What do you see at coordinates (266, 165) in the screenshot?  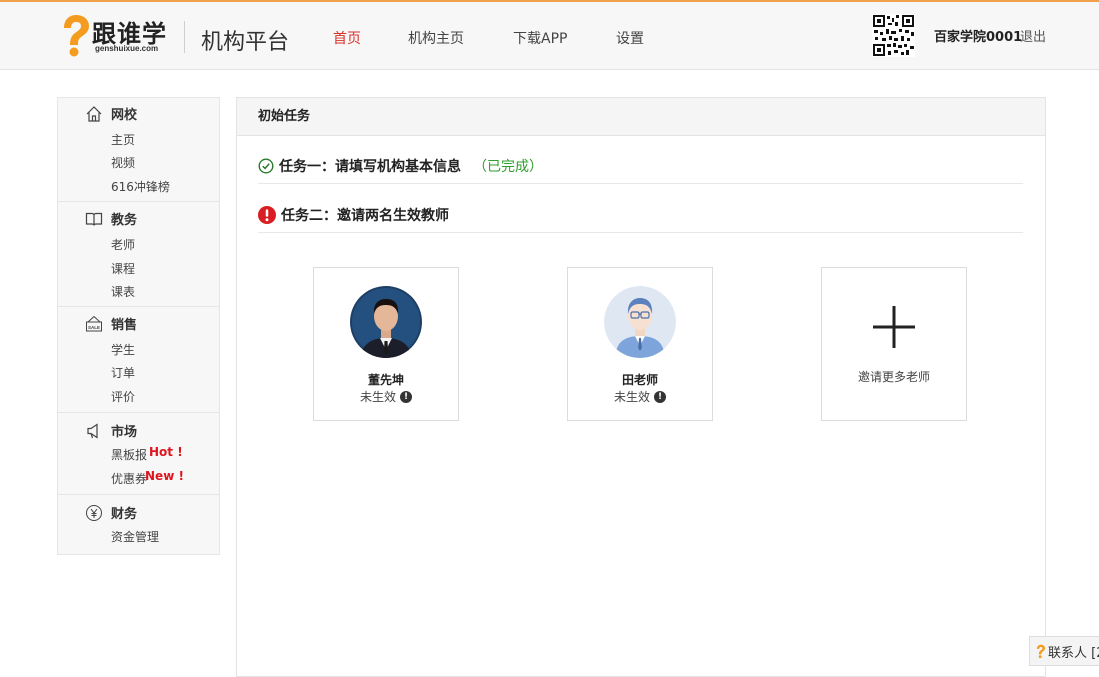 I see `check-circle-icon` at bounding box center [266, 165].